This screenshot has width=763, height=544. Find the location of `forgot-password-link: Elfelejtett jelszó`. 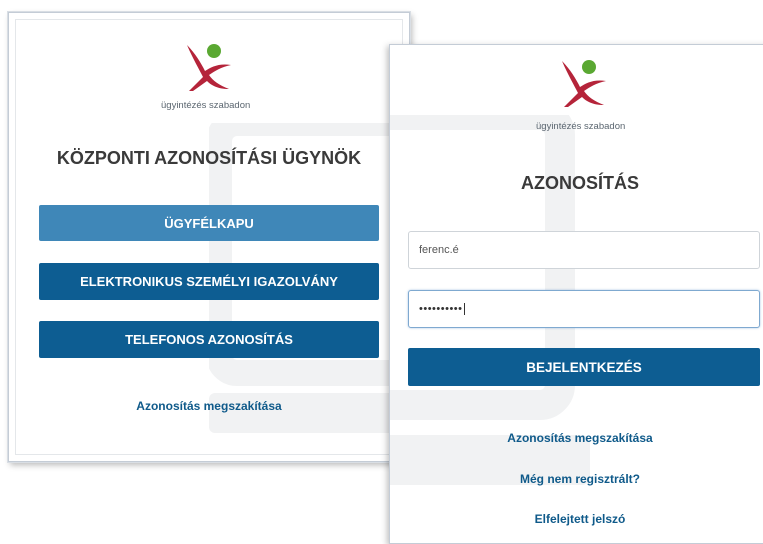

forgot-password-link: Elfelejtett jelszó is located at coordinates (576, 519).